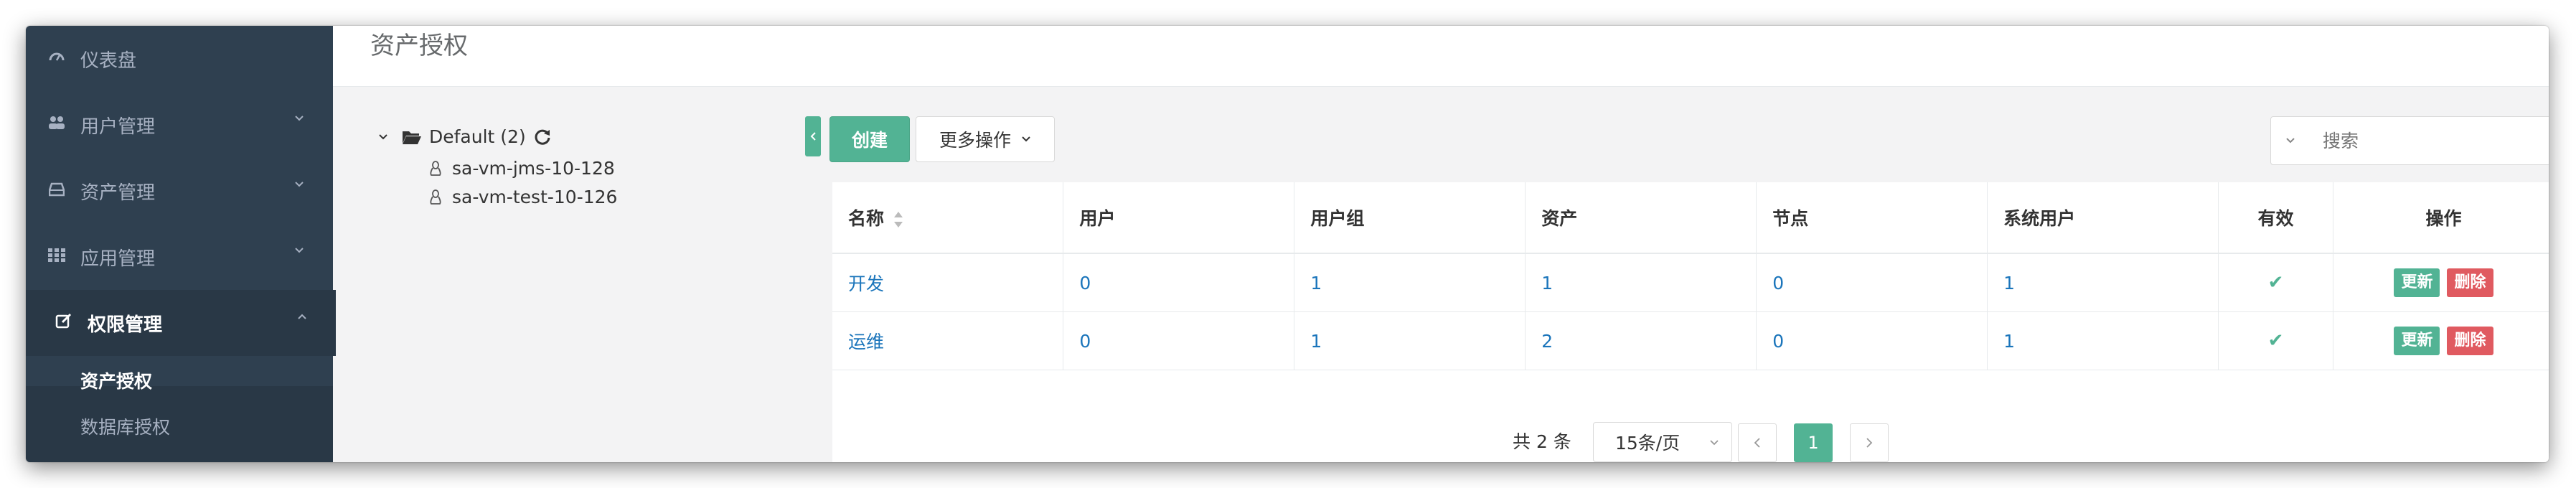 The width and height of the screenshot is (2576, 488). Describe the element at coordinates (948, 218) in the screenshot. I see `column-header-name: 名称` at that location.